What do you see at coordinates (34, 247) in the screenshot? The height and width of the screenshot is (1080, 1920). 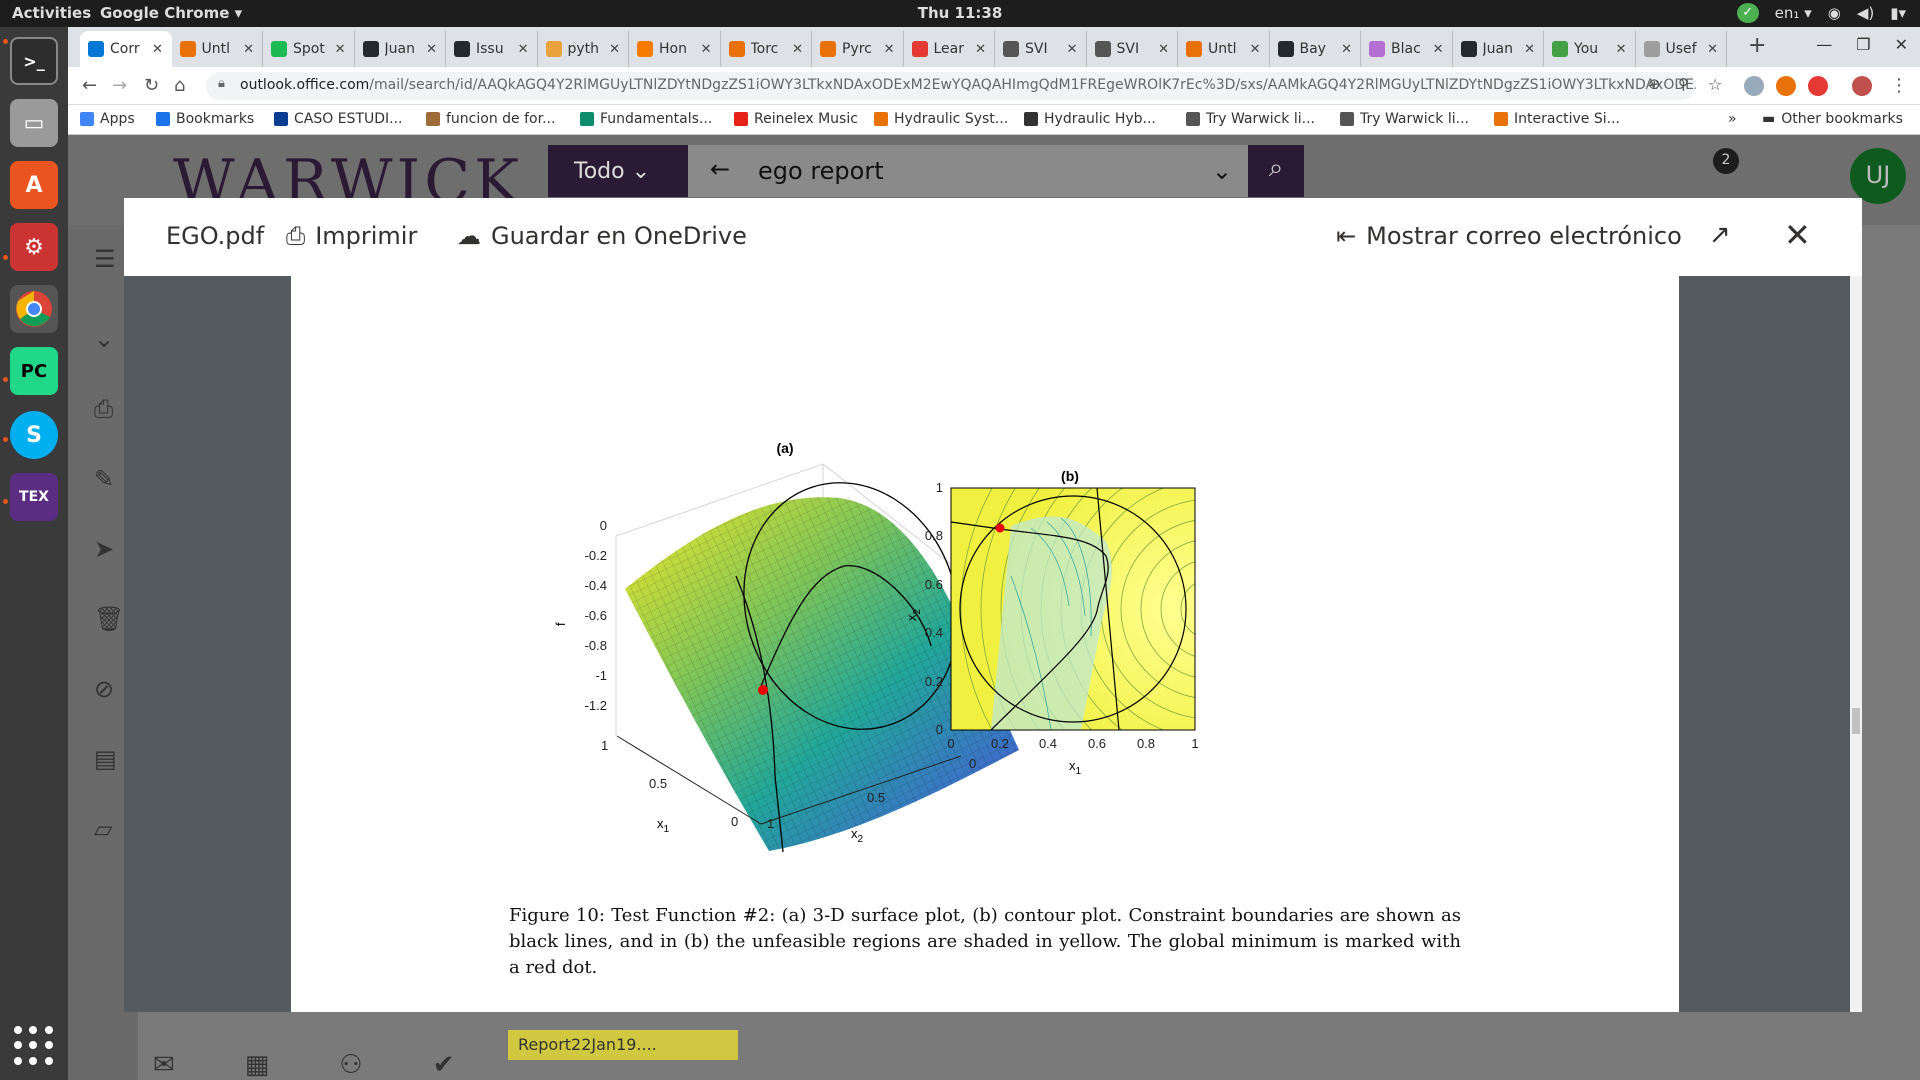 I see `settings-tool-icon: ⚙` at bounding box center [34, 247].